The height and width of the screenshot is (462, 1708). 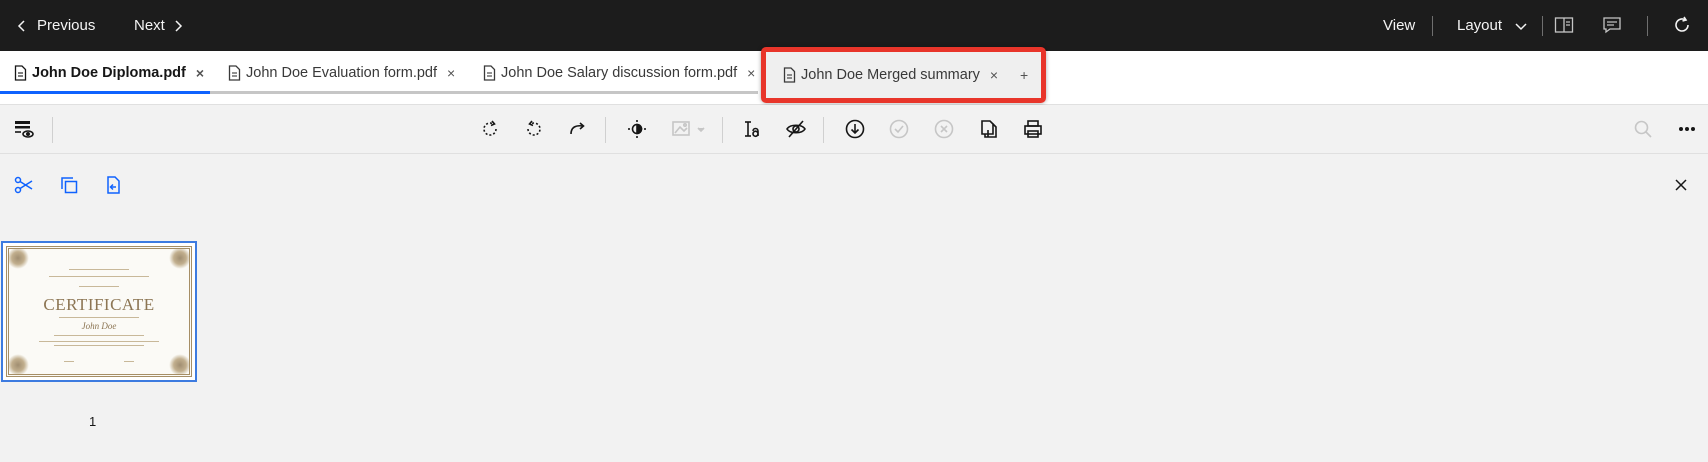 I want to click on comments-icon, so click(x=1612, y=25).